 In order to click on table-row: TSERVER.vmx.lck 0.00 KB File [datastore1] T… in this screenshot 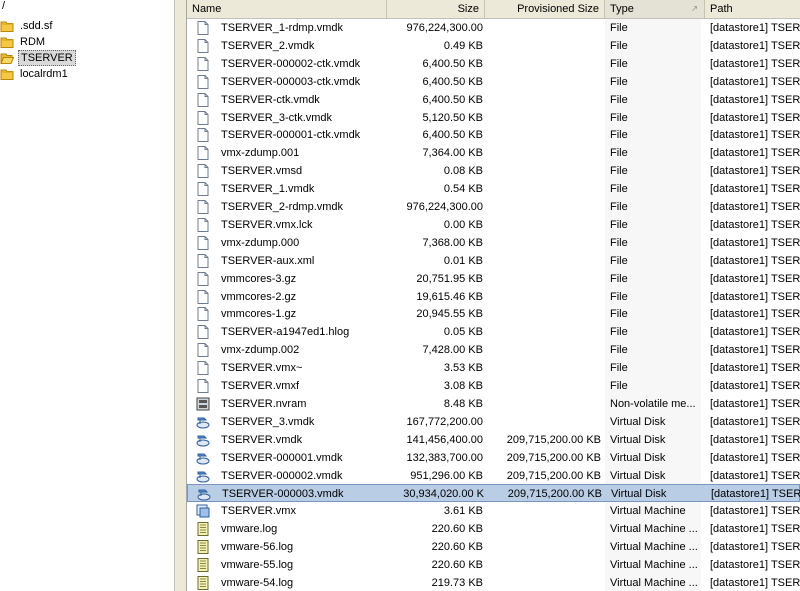, I will do `click(493, 224)`.